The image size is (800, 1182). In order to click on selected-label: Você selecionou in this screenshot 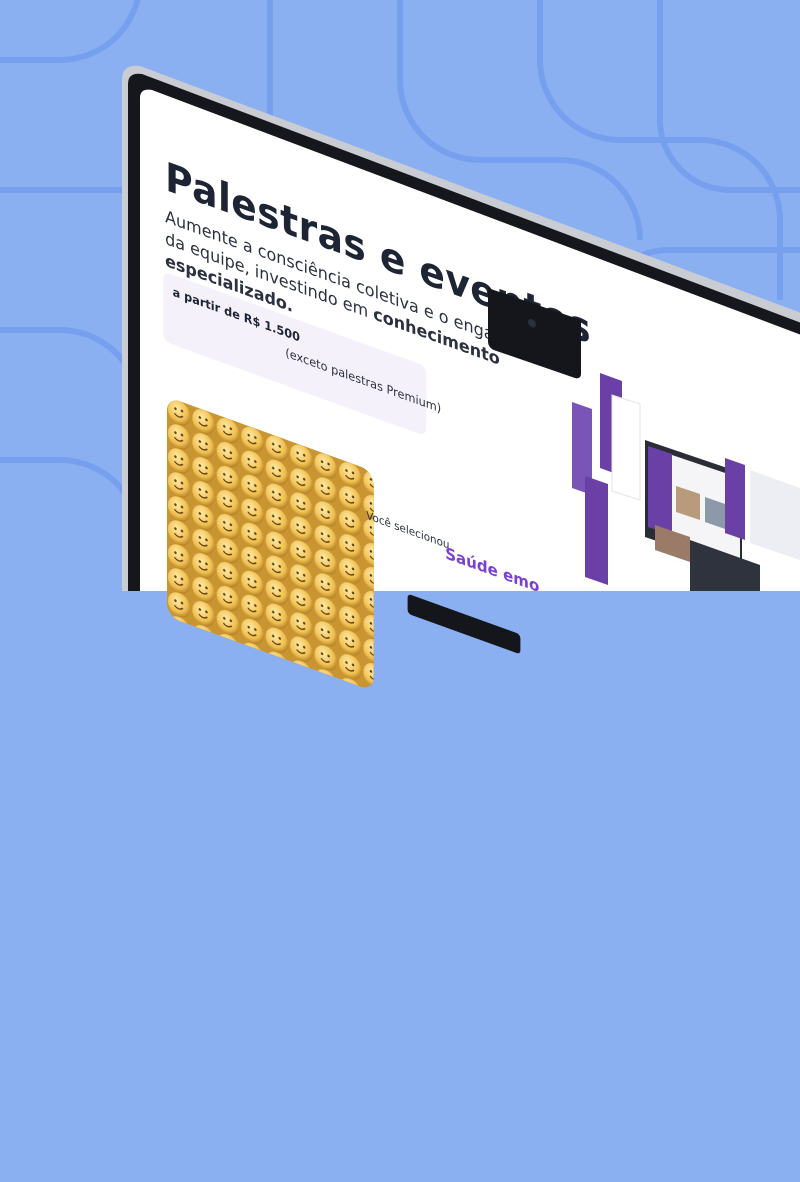, I will do `click(408, 530)`.